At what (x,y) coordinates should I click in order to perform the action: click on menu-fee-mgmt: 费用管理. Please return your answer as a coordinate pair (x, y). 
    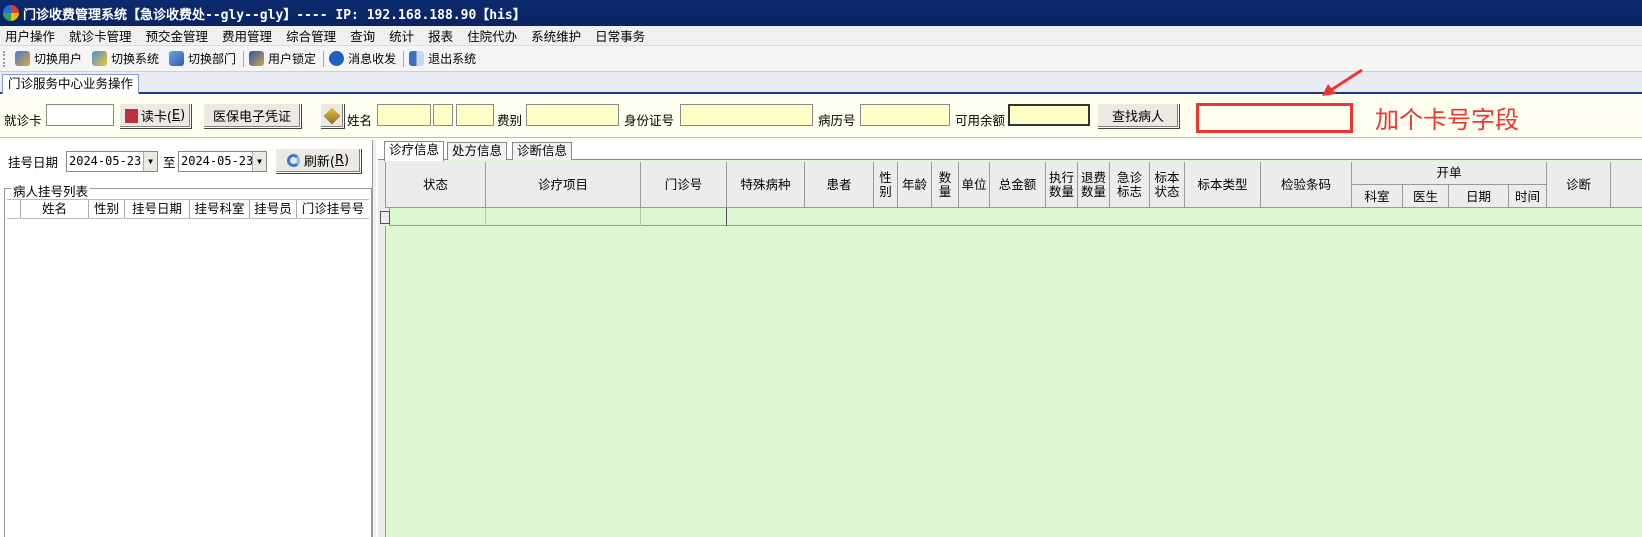
    Looking at the image, I should click on (249, 35).